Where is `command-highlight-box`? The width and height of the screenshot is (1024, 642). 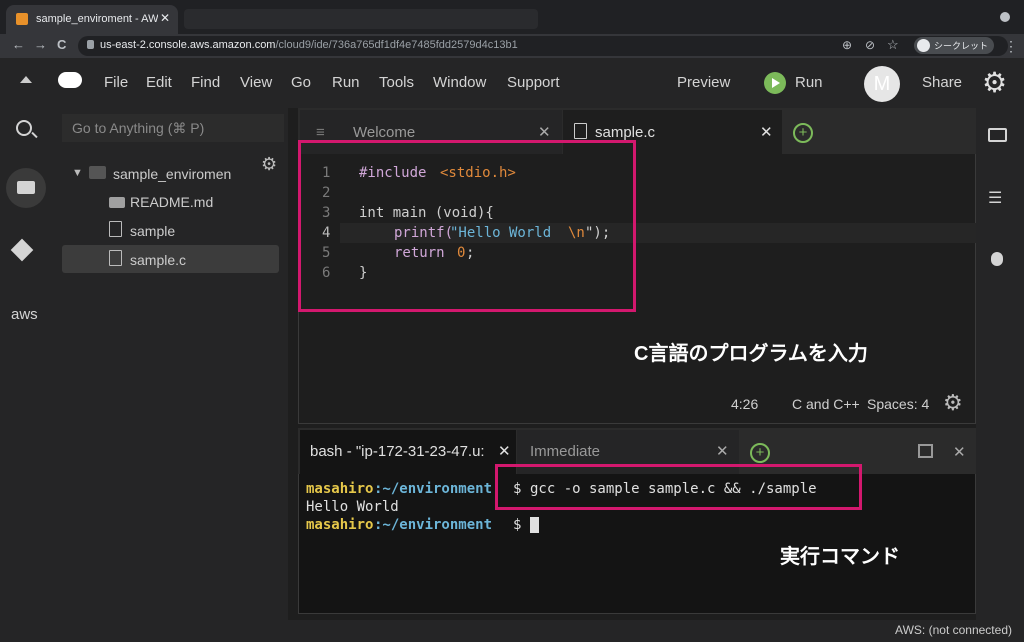 command-highlight-box is located at coordinates (678, 487).